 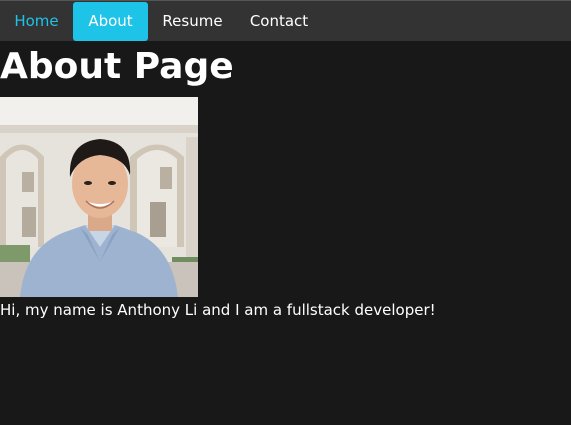 What do you see at coordinates (279, 21) in the screenshot?
I see `nav-link-contact: Contact` at bounding box center [279, 21].